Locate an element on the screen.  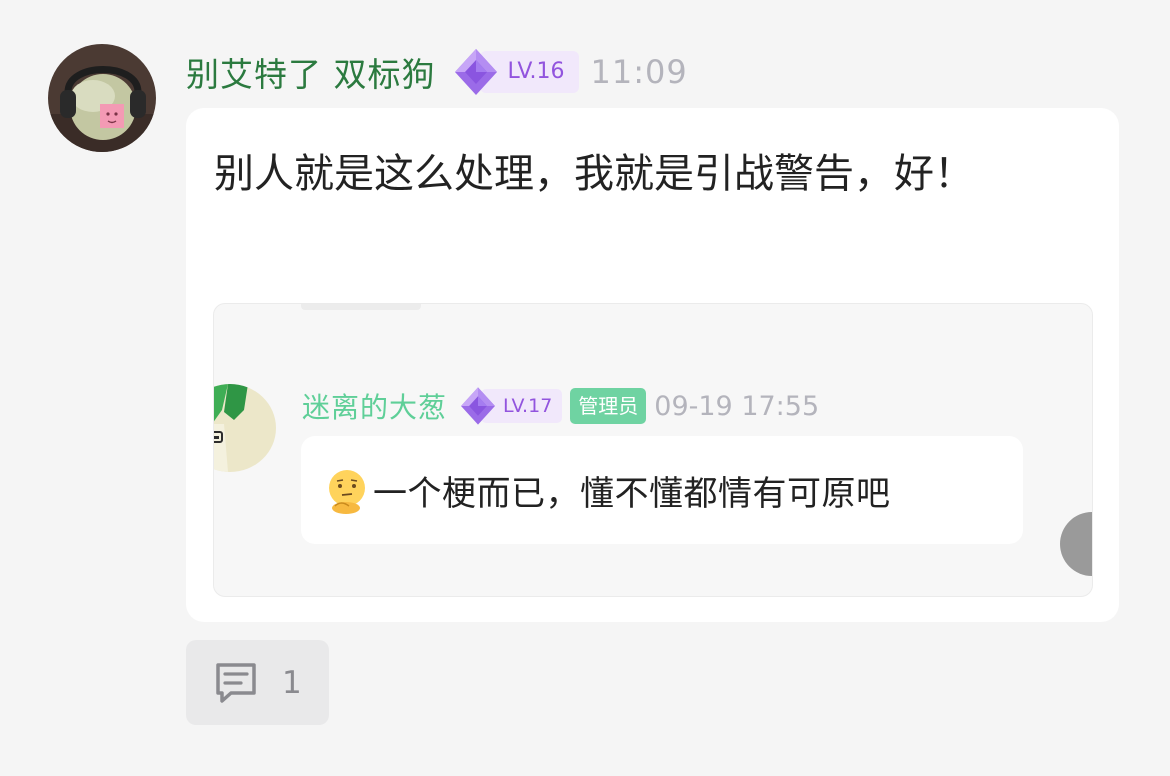
quoted-bubble: 一个梗而已，懂不懂都情有可原吧 is located at coordinates (662, 490).